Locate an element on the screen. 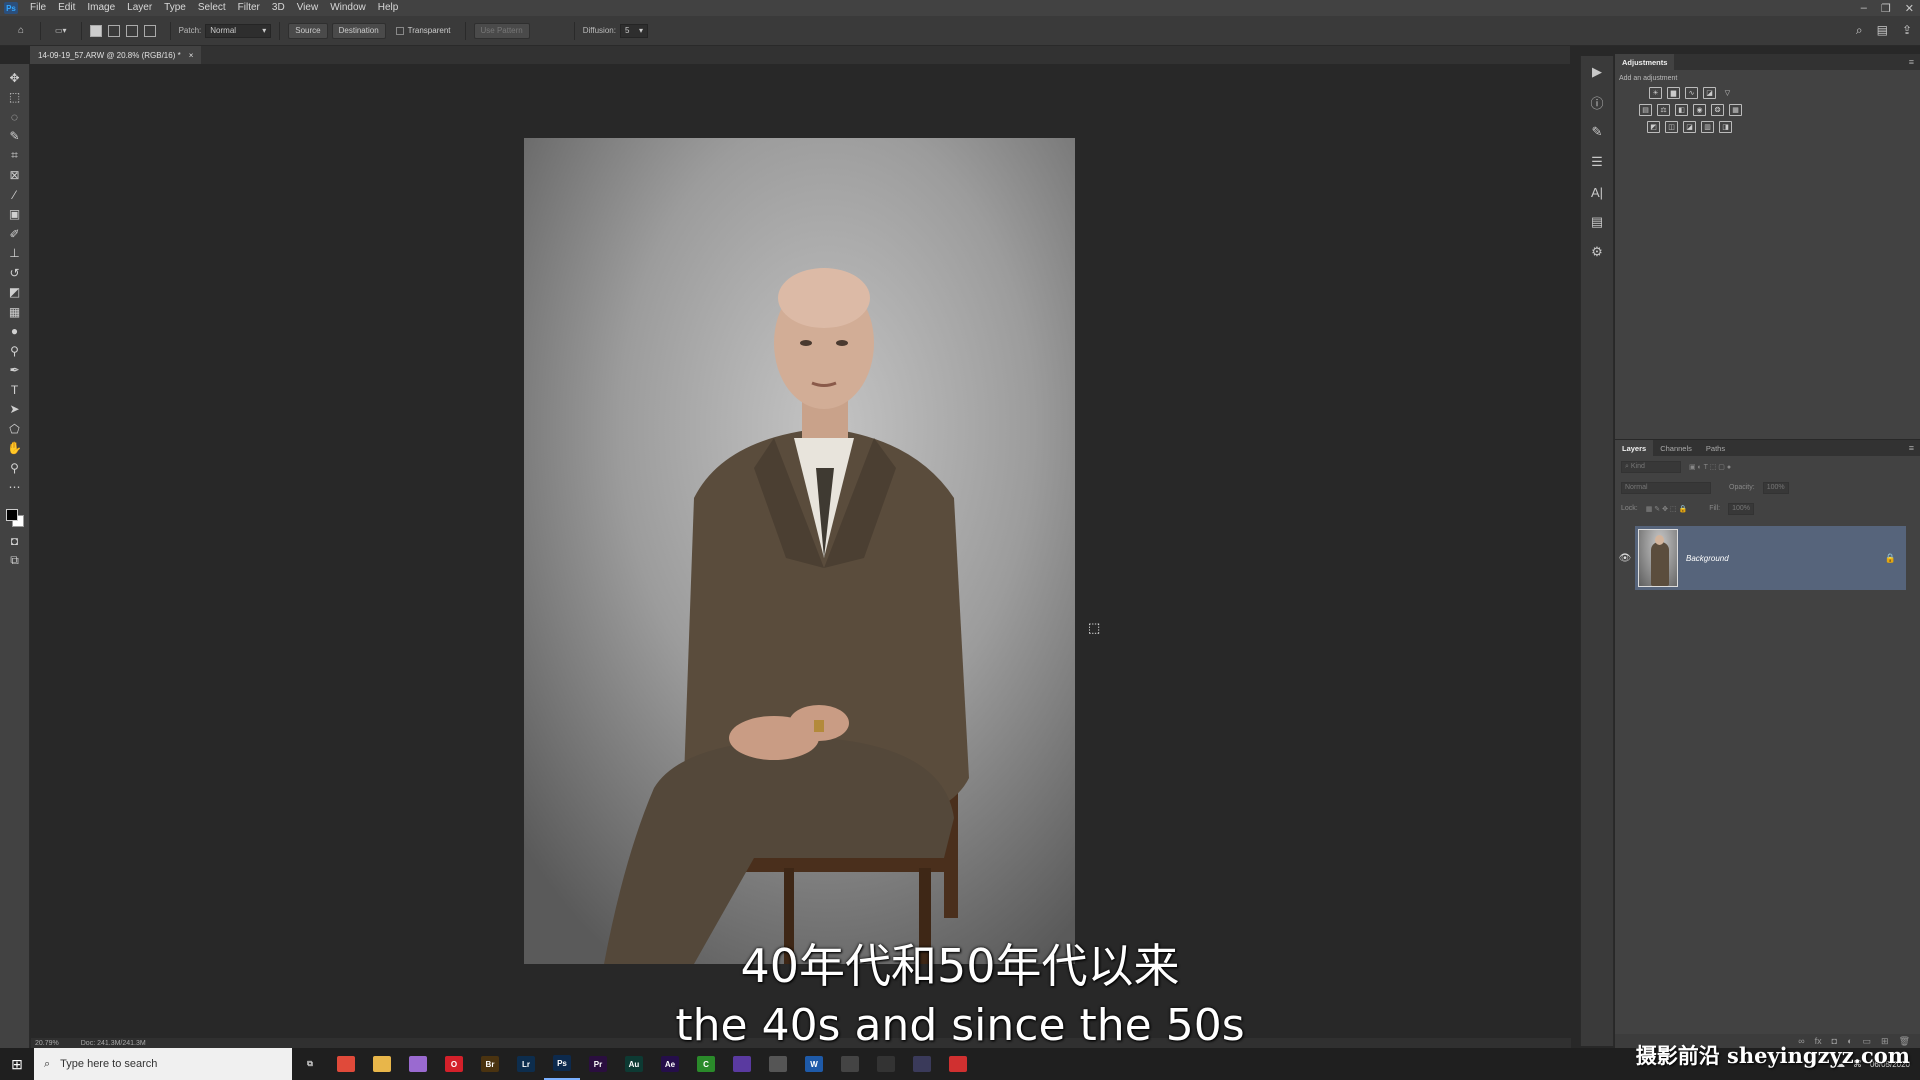 The image size is (1920, 1080). channel-mixer-icon: ❂ is located at coordinates (1717, 110).